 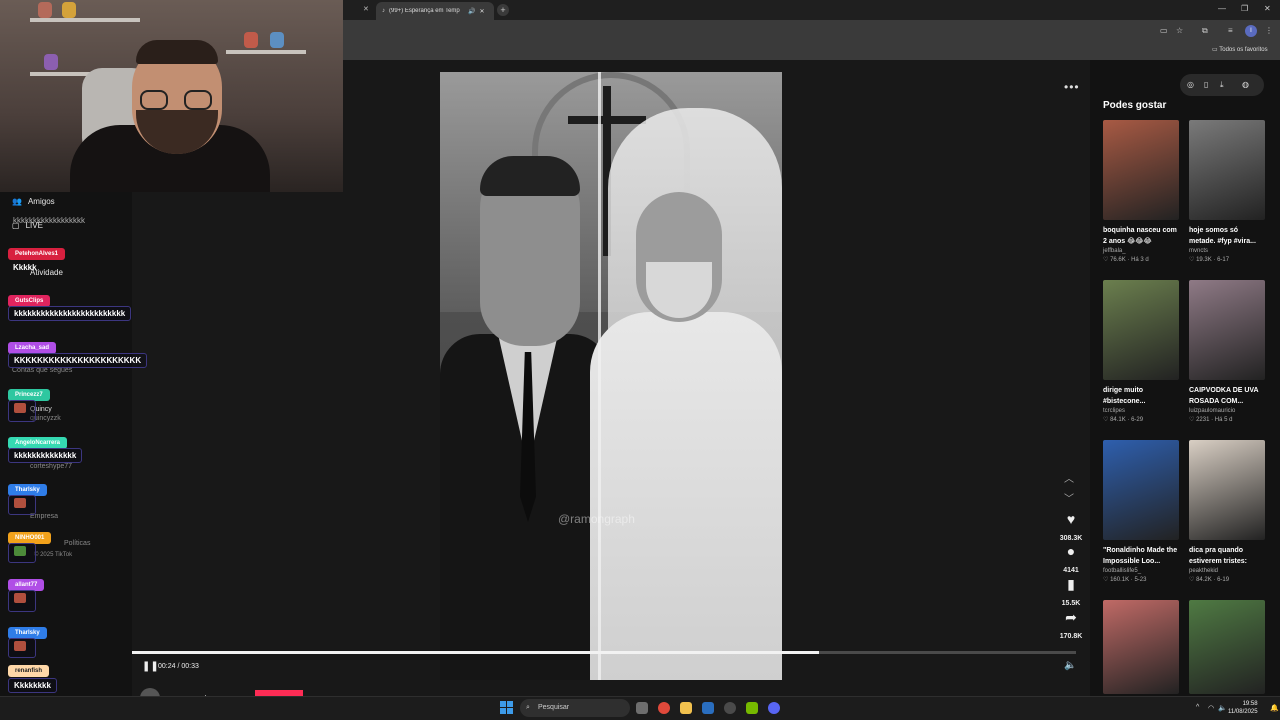 I want to click on profile-avatar: I, so click(x=1251, y=31).